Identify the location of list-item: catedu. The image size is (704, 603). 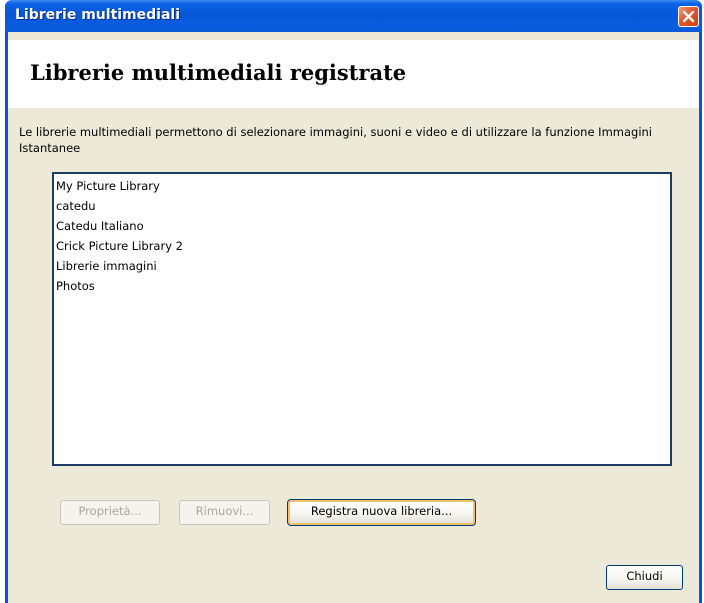
(363, 206).